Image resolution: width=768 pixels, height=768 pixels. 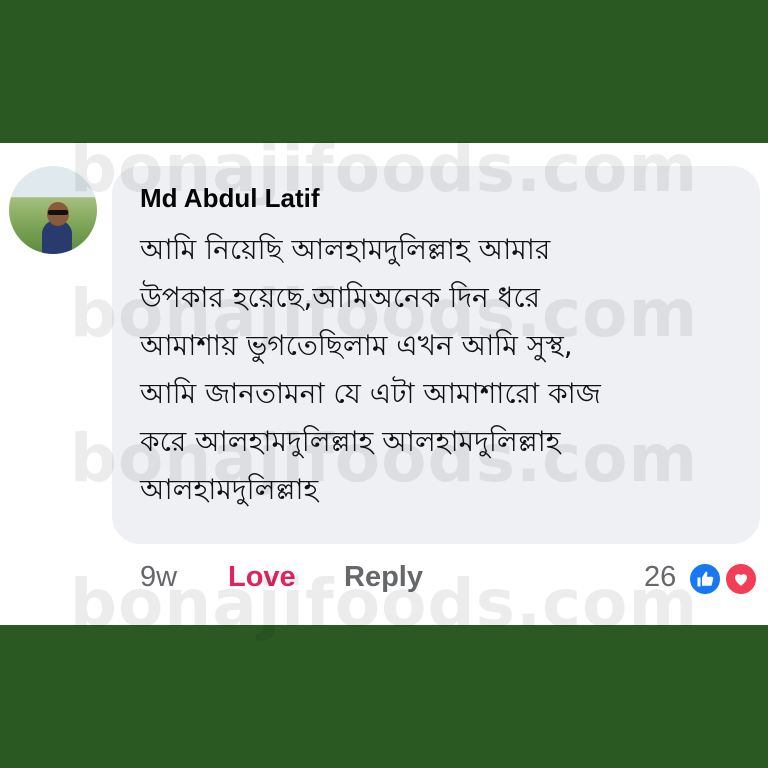 I want to click on comment-line: আমি নিয়েছি আলহামদুলিল্লাহ আমার, so click(x=345, y=249).